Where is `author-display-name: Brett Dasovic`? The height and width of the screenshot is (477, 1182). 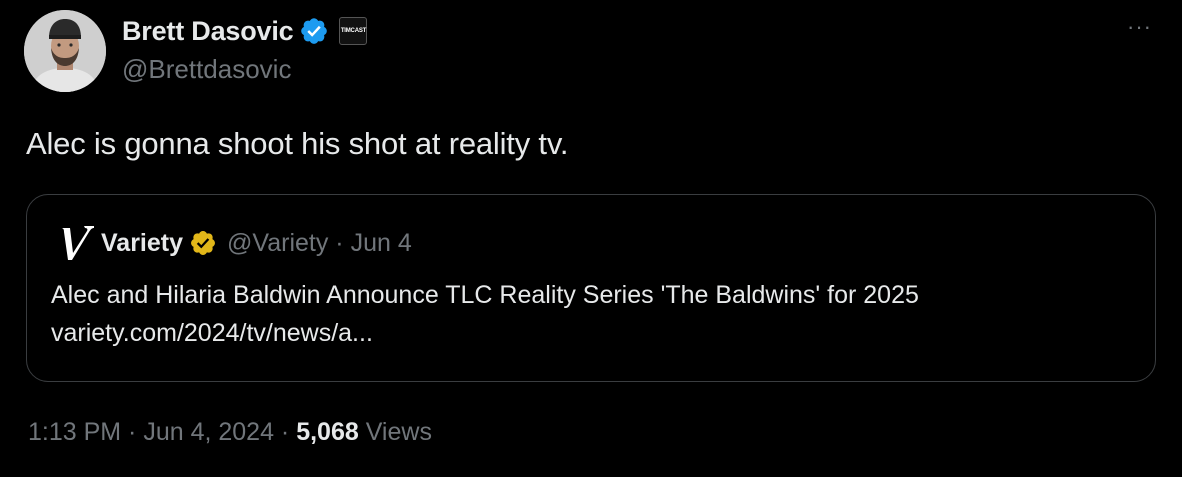
author-display-name: Brett Dasovic is located at coordinates (208, 31).